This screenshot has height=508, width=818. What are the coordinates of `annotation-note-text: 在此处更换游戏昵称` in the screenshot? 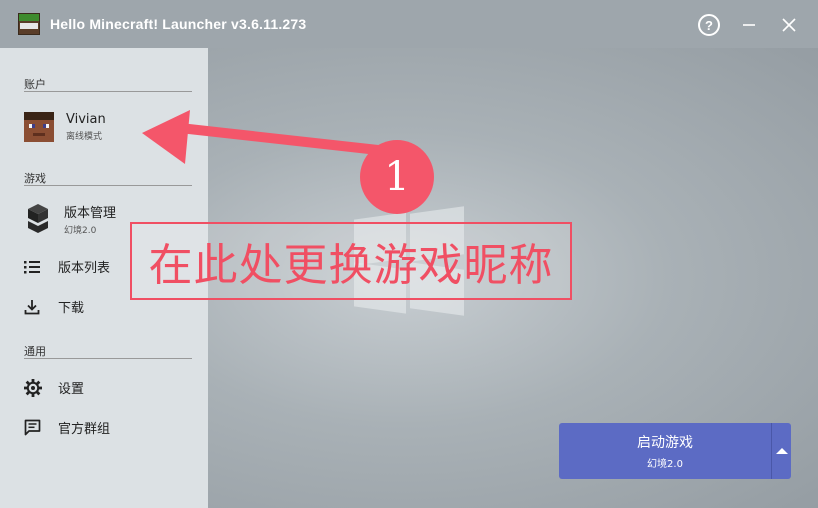 It's located at (351, 265).